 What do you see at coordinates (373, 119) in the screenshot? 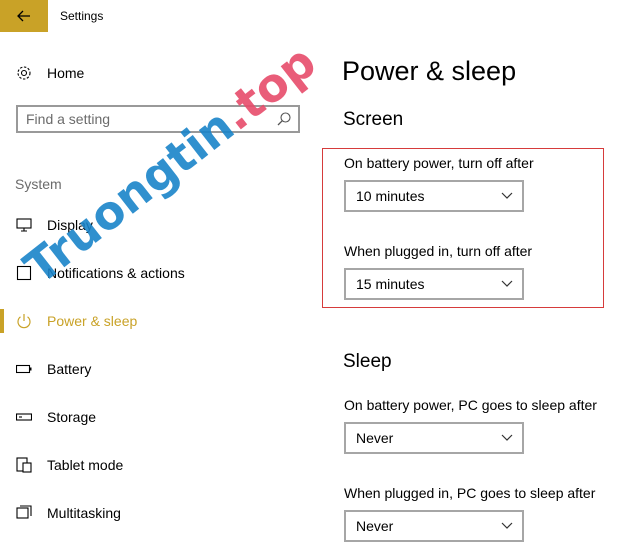
I see `section-title-screen: Screen` at bounding box center [373, 119].